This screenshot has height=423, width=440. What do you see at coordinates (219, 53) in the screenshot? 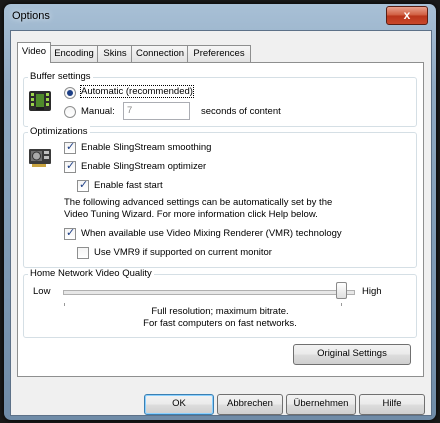
I see `tab-preferences: Preferences` at bounding box center [219, 53].